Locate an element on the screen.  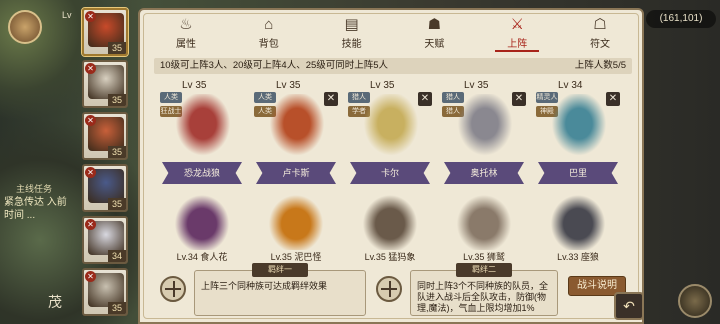
tab-4: ⚔ 上阵 is located at coordinates (517, 33).